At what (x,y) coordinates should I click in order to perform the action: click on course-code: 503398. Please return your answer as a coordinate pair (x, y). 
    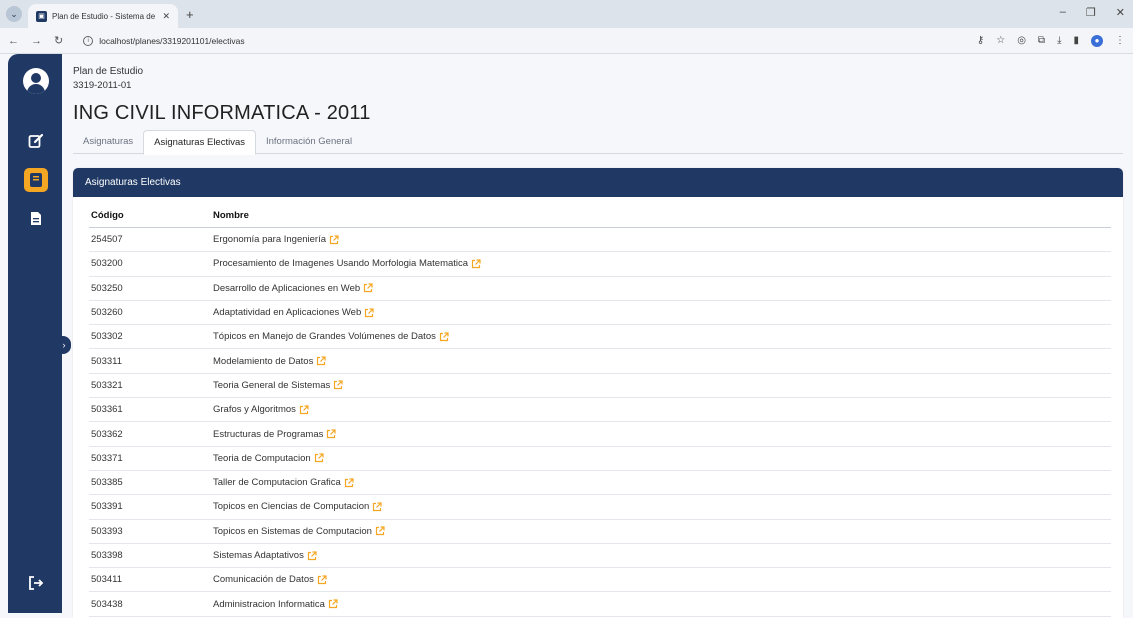
    Looking at the image, I should click on (107, 555).